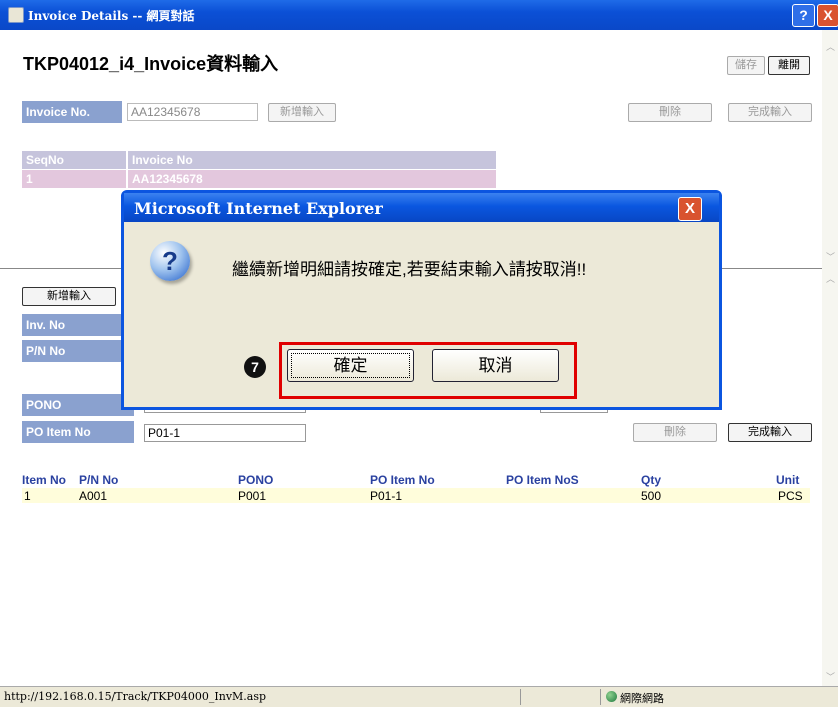 The image size is (838, 707). What do you see at coordinates (770, 112) in the screenshot?
I see `complete-button: 完成輸入` at bounding box center [770, 112].